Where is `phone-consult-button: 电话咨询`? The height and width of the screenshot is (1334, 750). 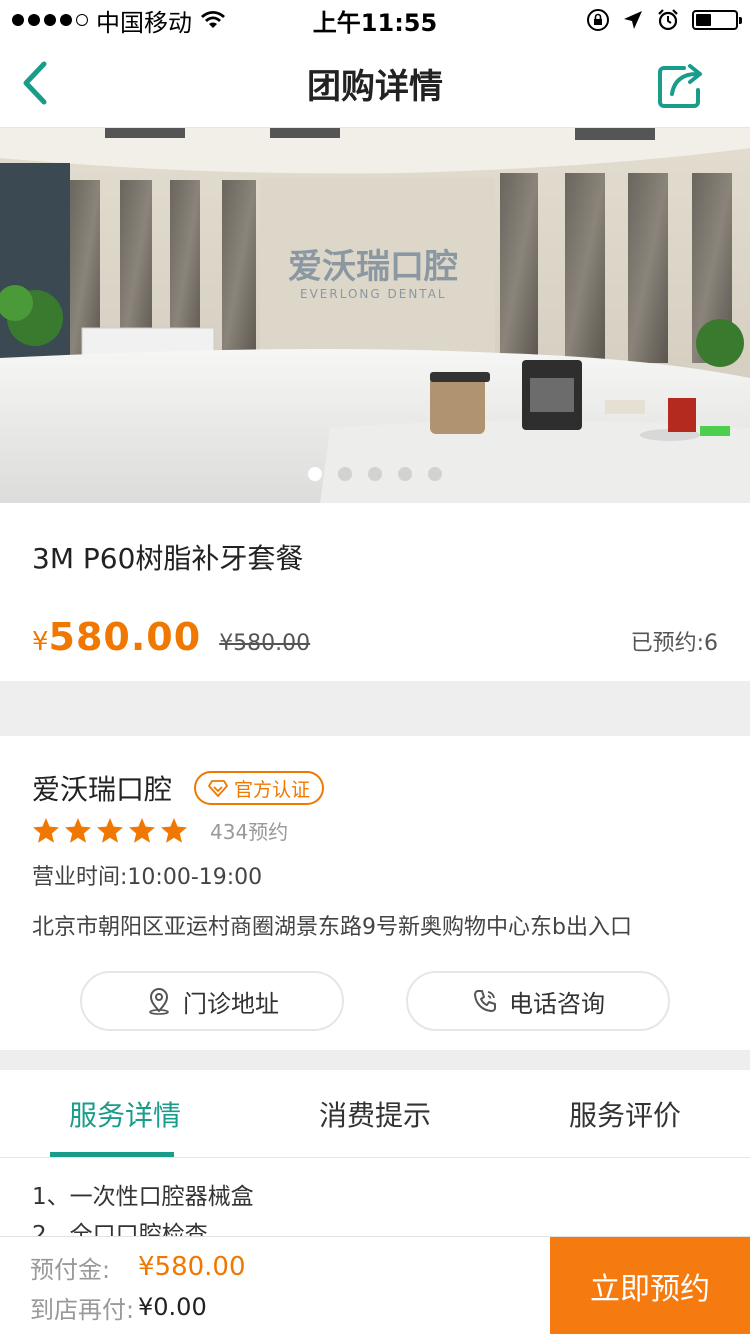
phone-consult-button: 电话咨询 is located at coordinates (538, 1001).